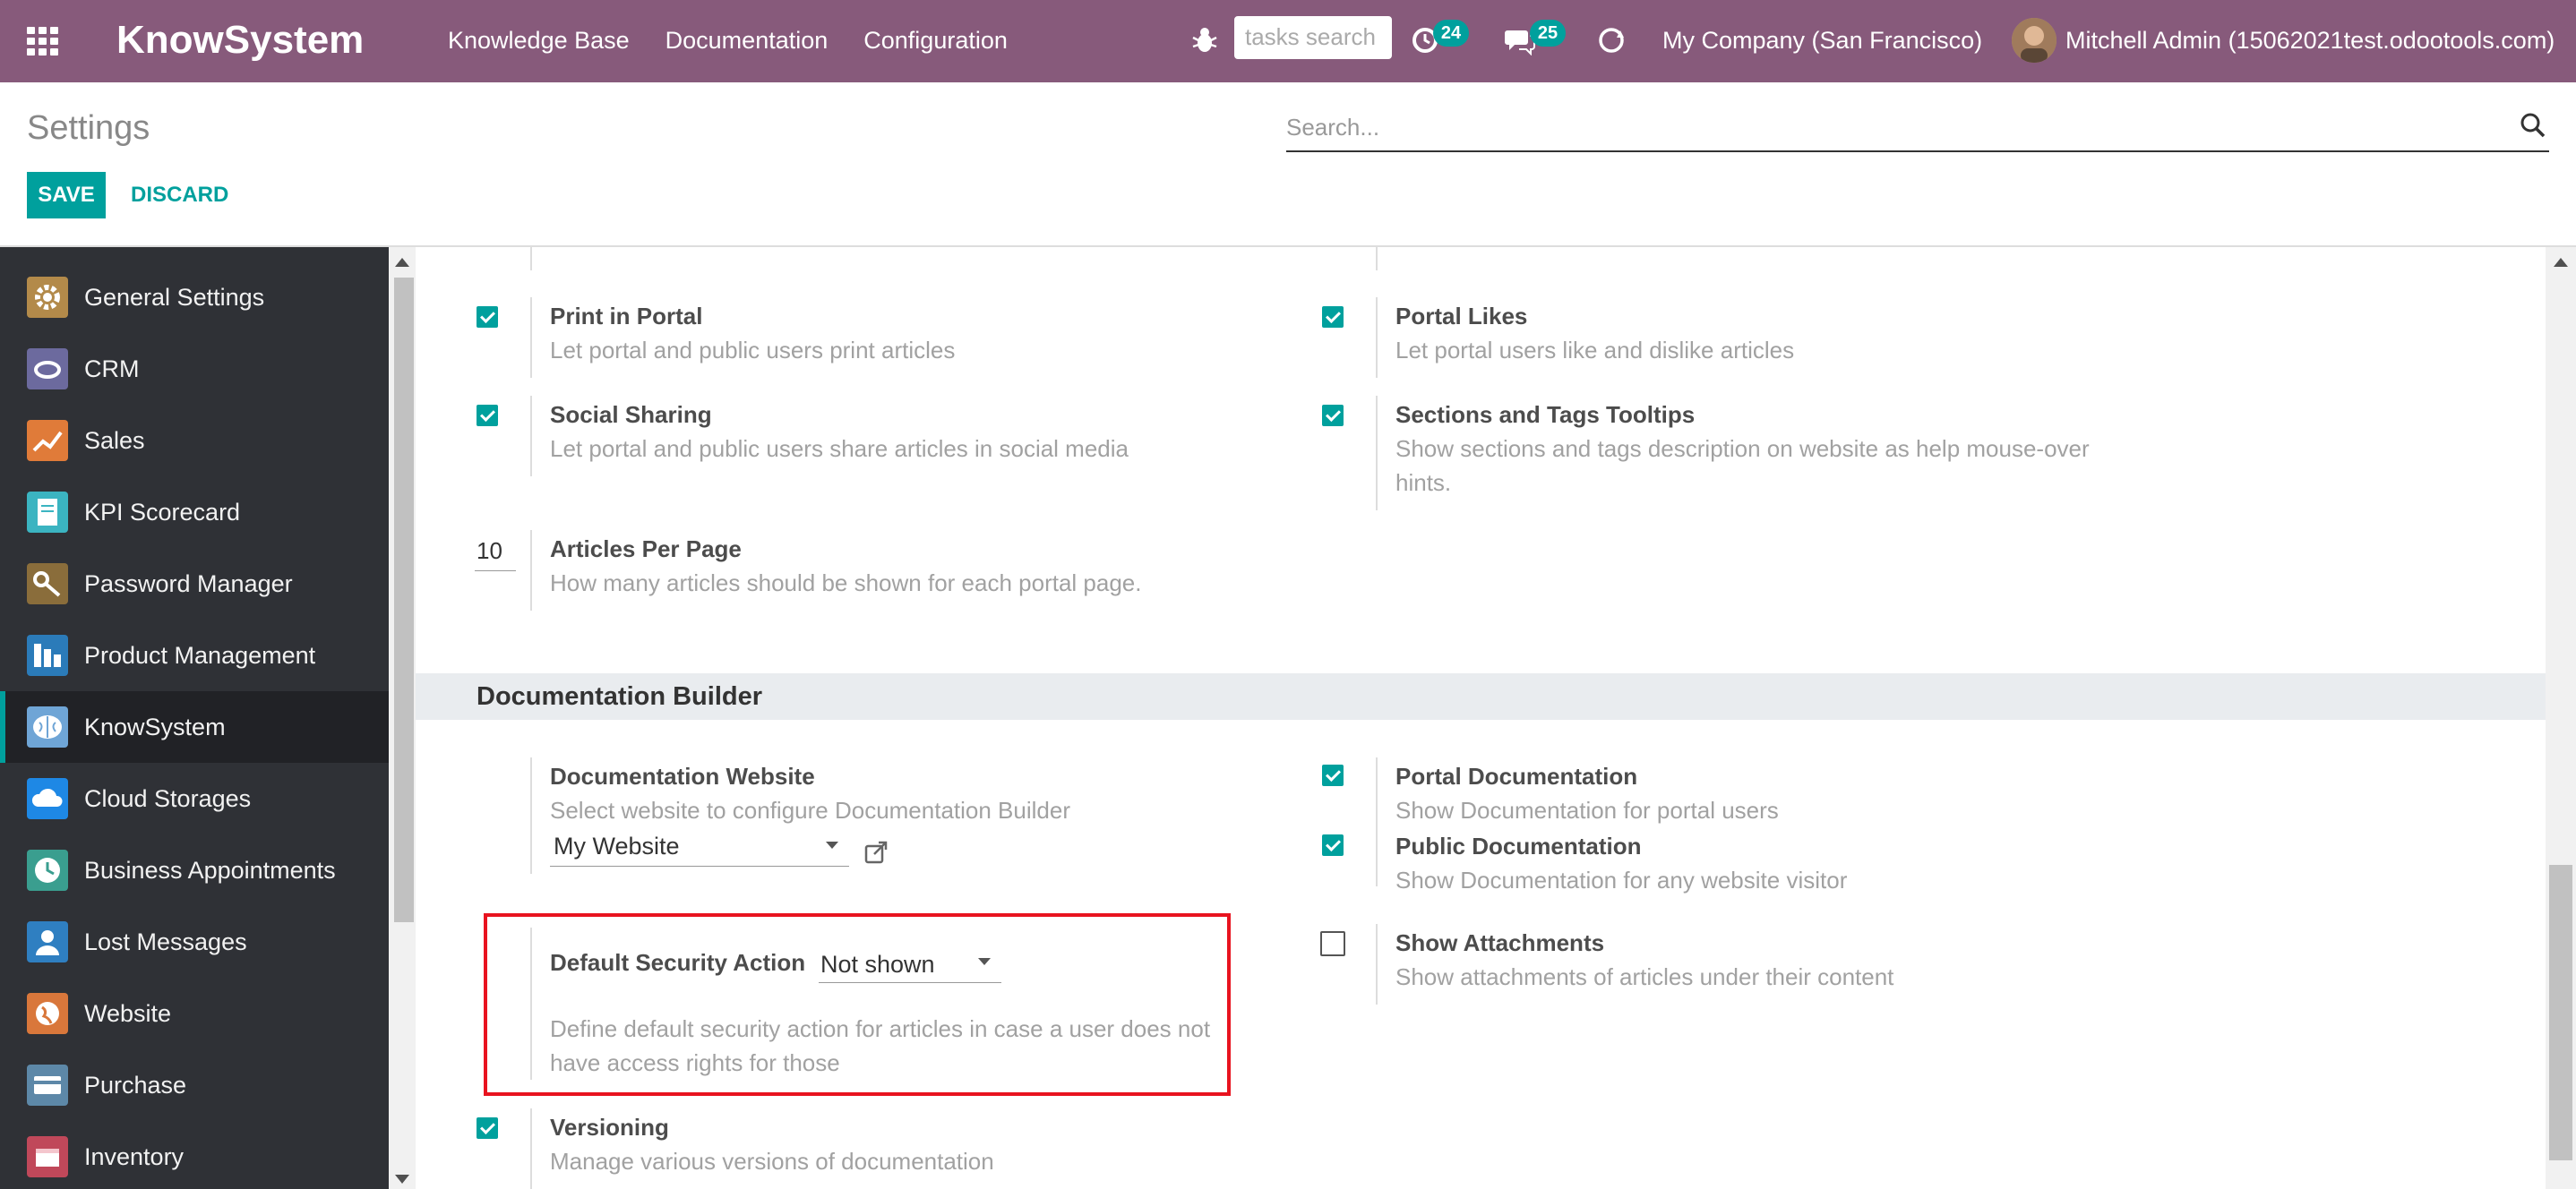 Image resolution: width=2576 pixels, height=1189 pixels. I want to click on social-sharing-title: Social Sharing, so click(631, 414).